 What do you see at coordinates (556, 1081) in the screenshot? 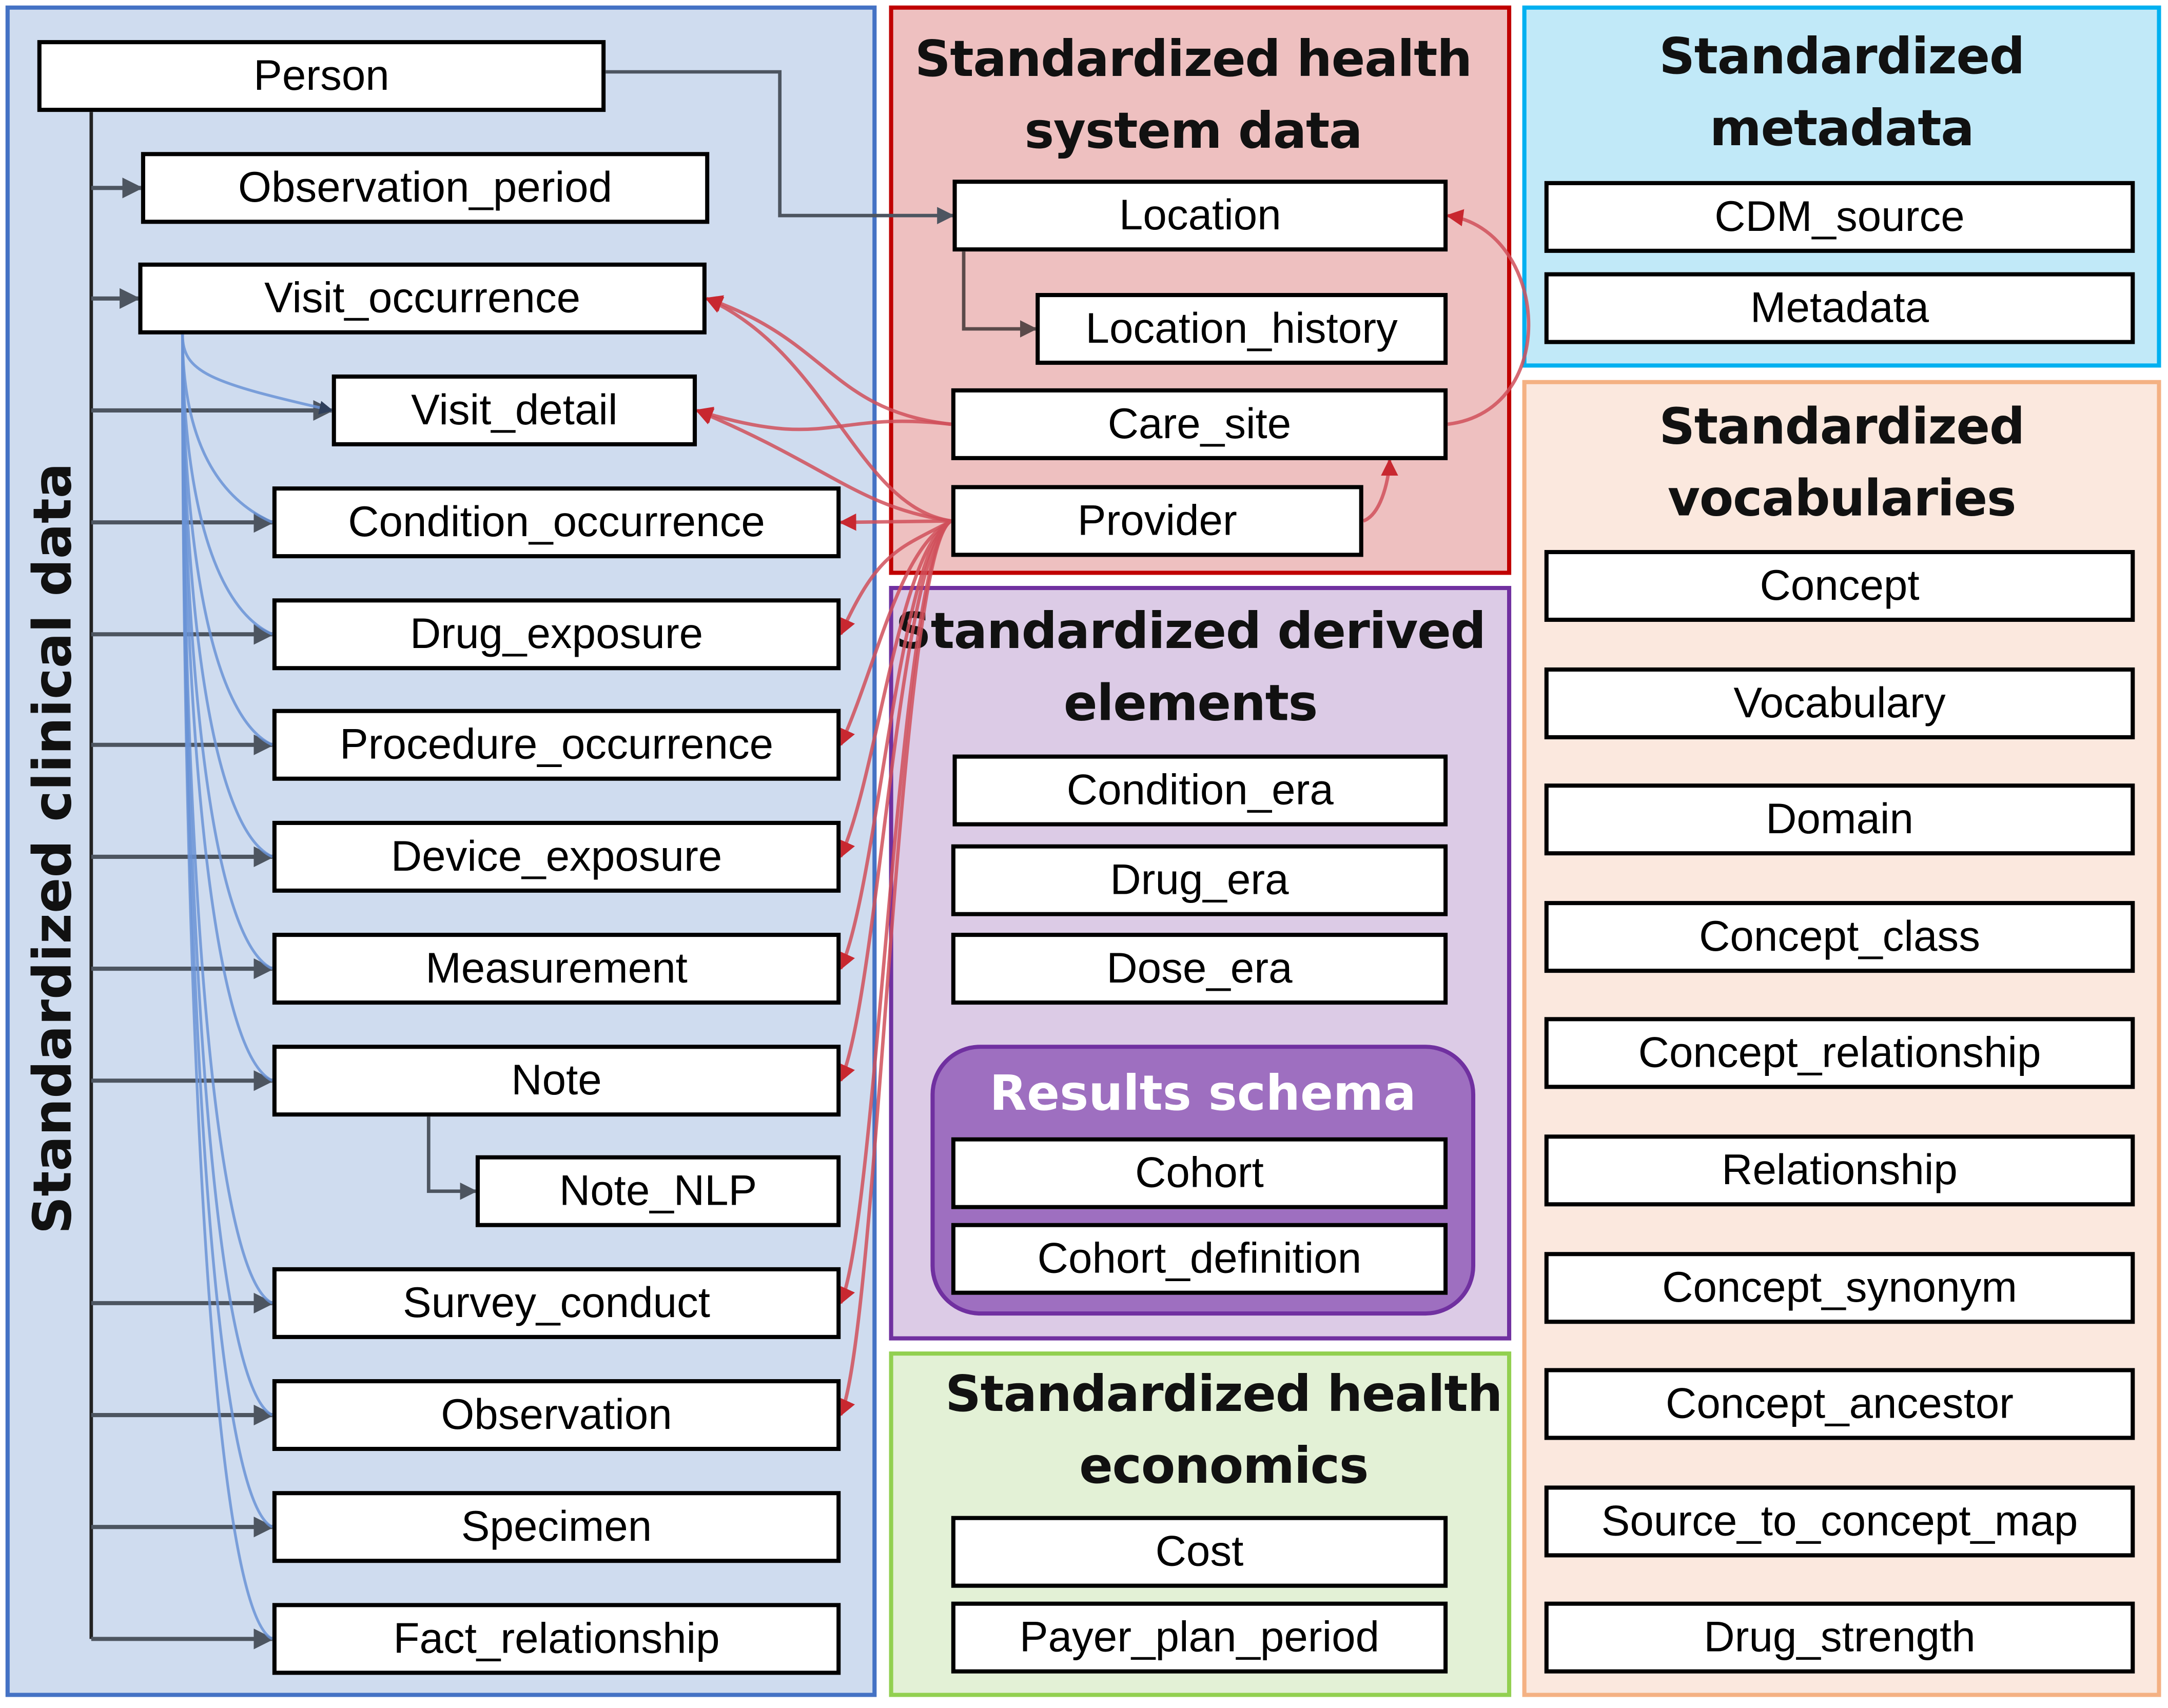
I see `table-note: Note` at bounding box center [556, 1081].